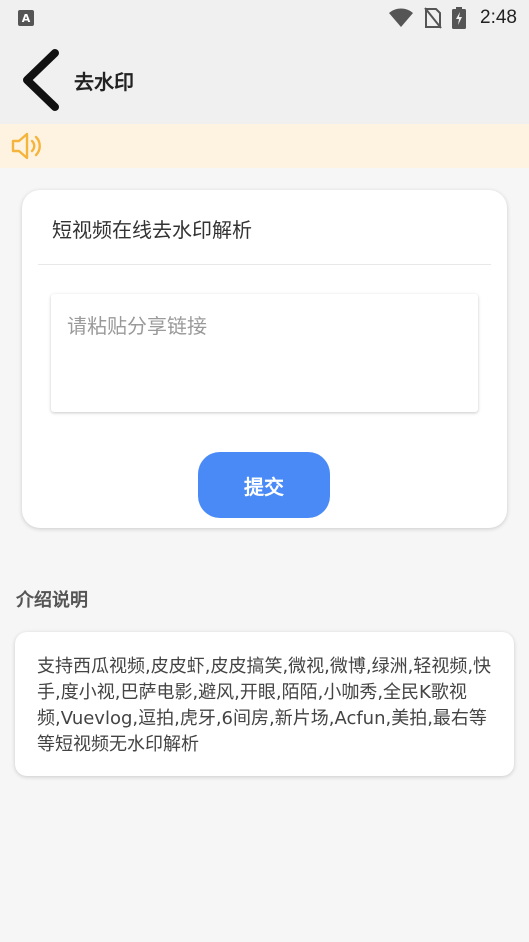  Describe the element at coordinates (152, 230) in the screenshot. I see `card-title: 短视频在线去水印解析` at that location.